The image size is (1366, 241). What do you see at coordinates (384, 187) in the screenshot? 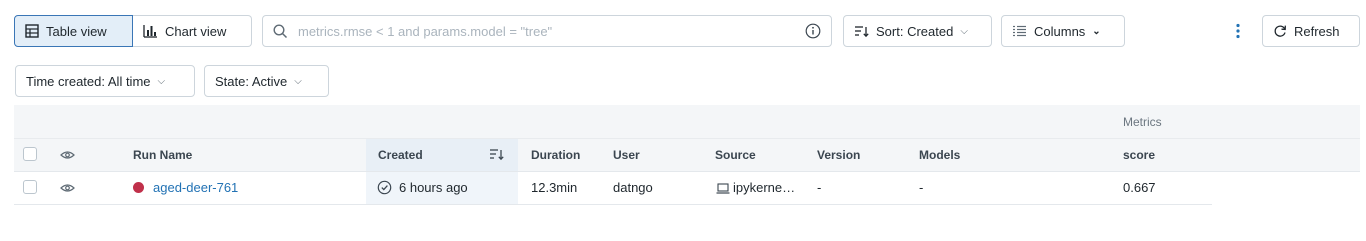
I see `clock-check-icon` at bounding box center [384, 187].